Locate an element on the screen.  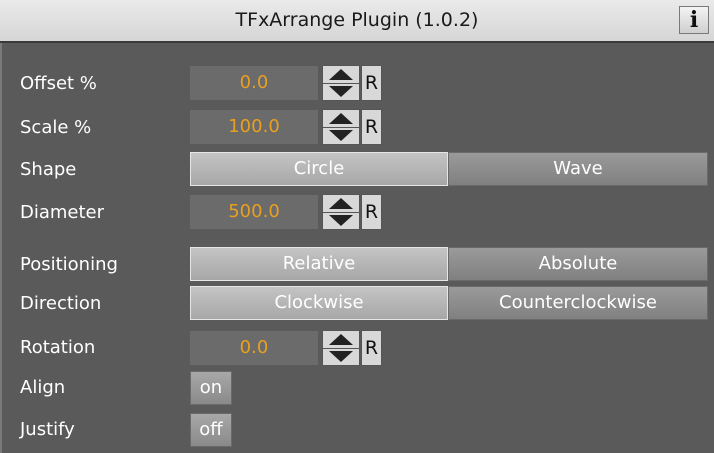
offset-stepper is located at coordinates (341, 83).